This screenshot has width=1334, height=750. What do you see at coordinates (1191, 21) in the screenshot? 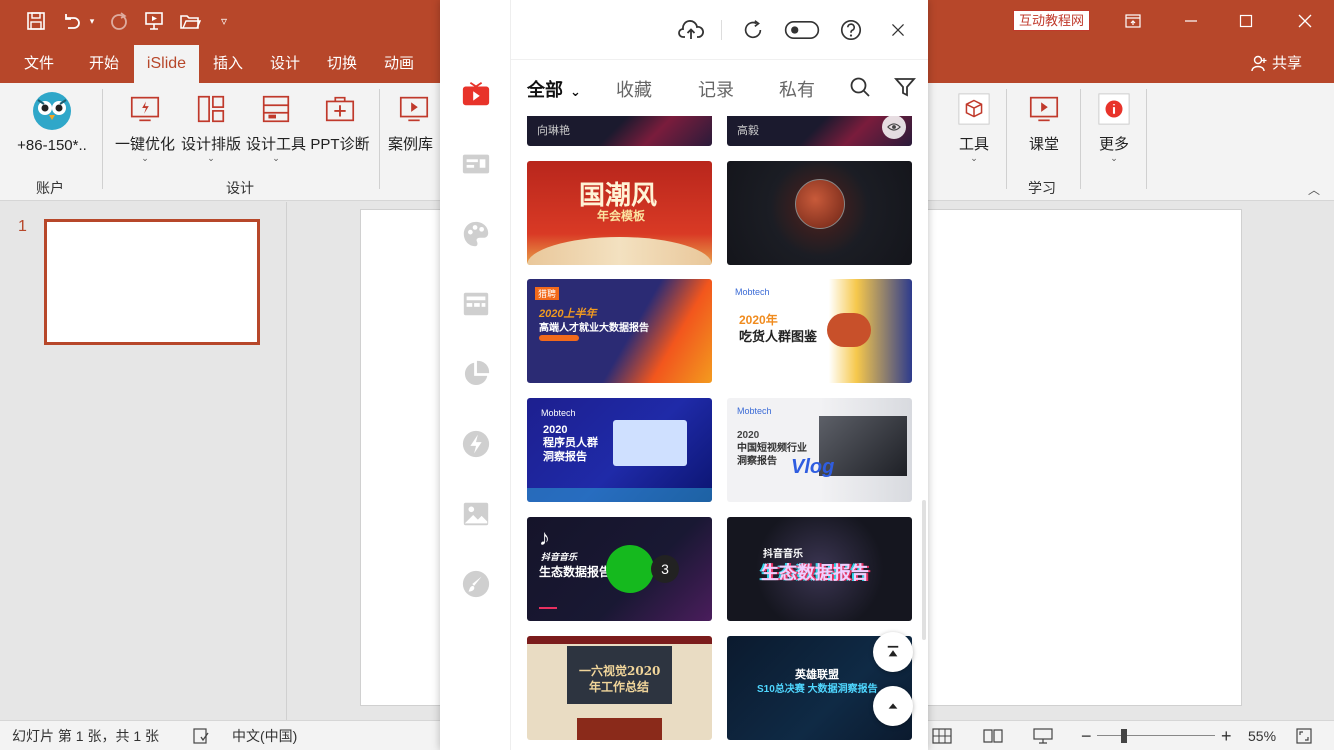
I see `minimize-icon` at bounding box center [1191, 21].